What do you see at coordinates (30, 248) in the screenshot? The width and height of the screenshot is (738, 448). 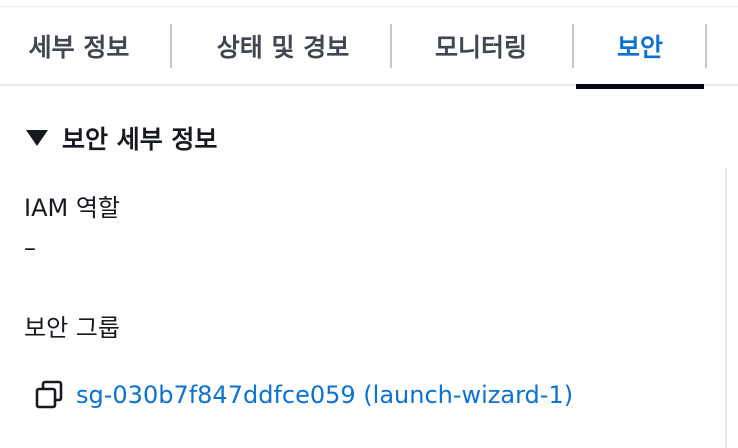 I see `iam-role-value: –` at bounding box center [30, 248].